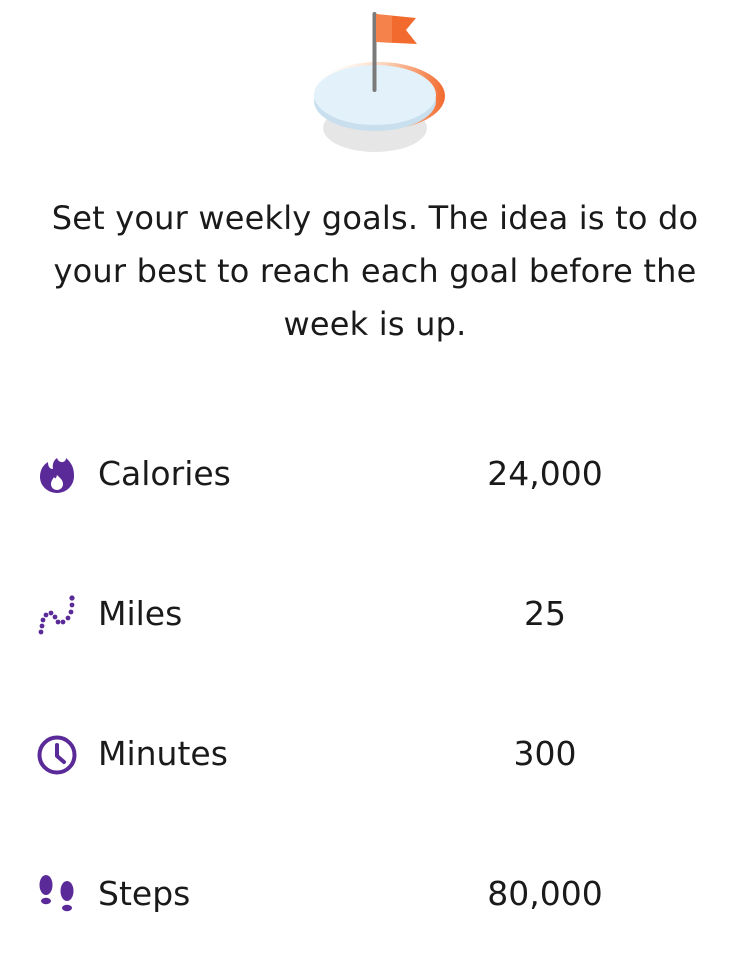 The width and height of the screenshot is (750, 964). What do you see at coordinates (57, 475) in the screenshot?
I see `flame-icon` at bounding box center [57, 475].